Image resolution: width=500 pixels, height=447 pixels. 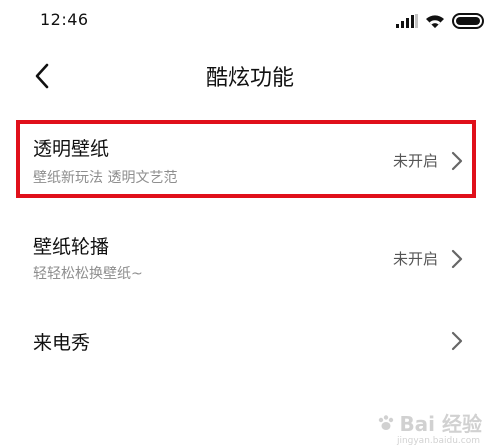 What do you see at coordinates (71, 247) in the screenshot?
I see `row-title: 壁纸轮播` at bounding box center [71, 247].